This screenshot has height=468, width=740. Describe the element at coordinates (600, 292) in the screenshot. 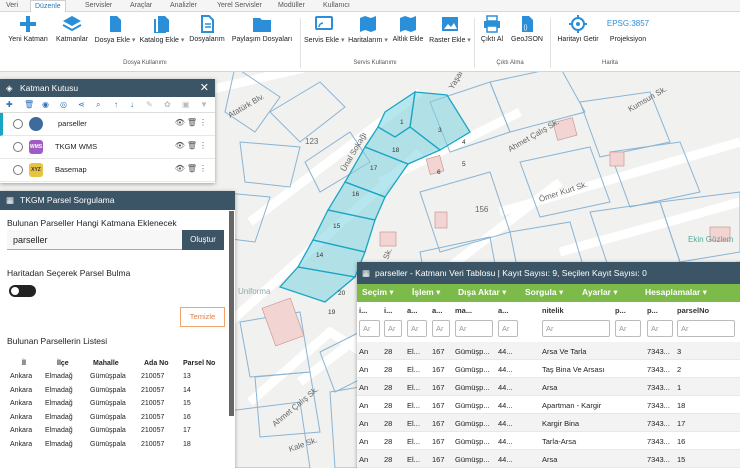

I see `menu-settings: Ayarlar ▾` at that location.